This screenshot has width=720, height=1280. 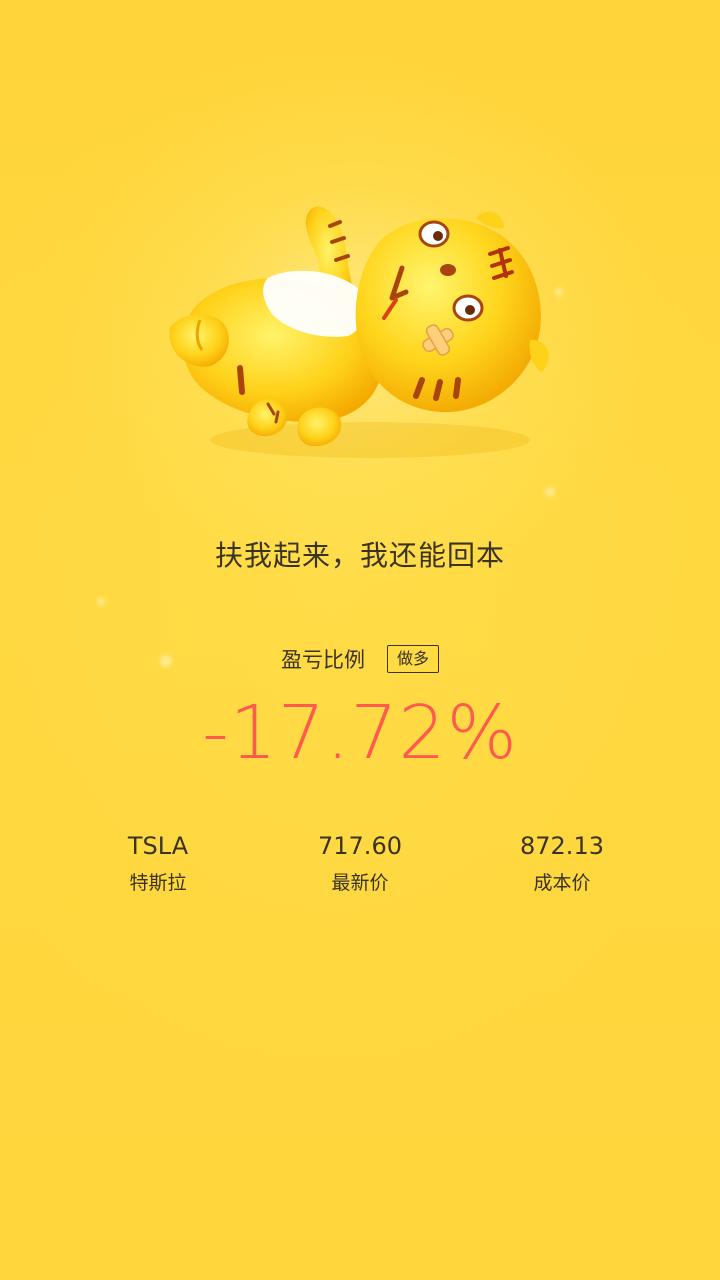 I want to click on profit-loss-ratio-header: 盈亏比例 做多, so click(x=360, y=659).